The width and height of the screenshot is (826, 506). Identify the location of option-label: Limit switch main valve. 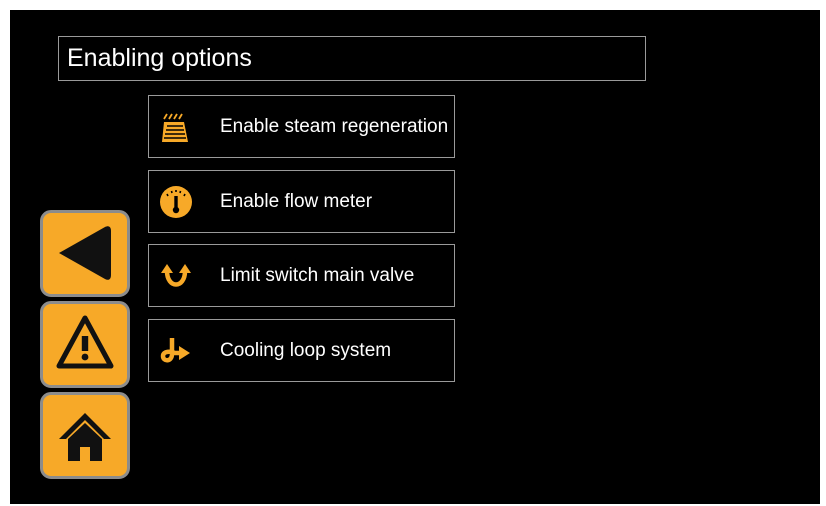
(317, 275).